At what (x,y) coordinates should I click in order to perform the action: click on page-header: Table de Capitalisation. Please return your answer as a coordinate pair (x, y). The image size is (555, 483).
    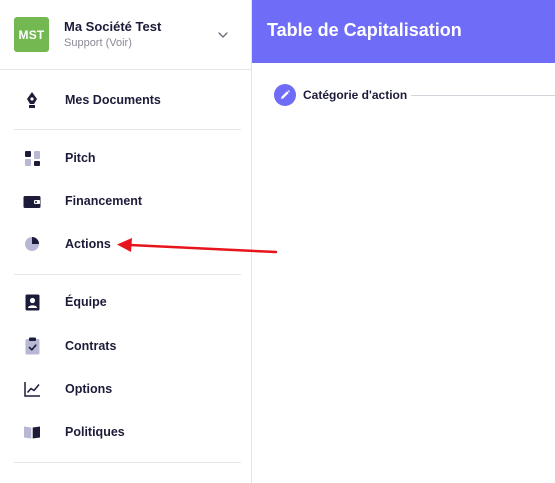
    Looking at the image, I should click on (403, 31).